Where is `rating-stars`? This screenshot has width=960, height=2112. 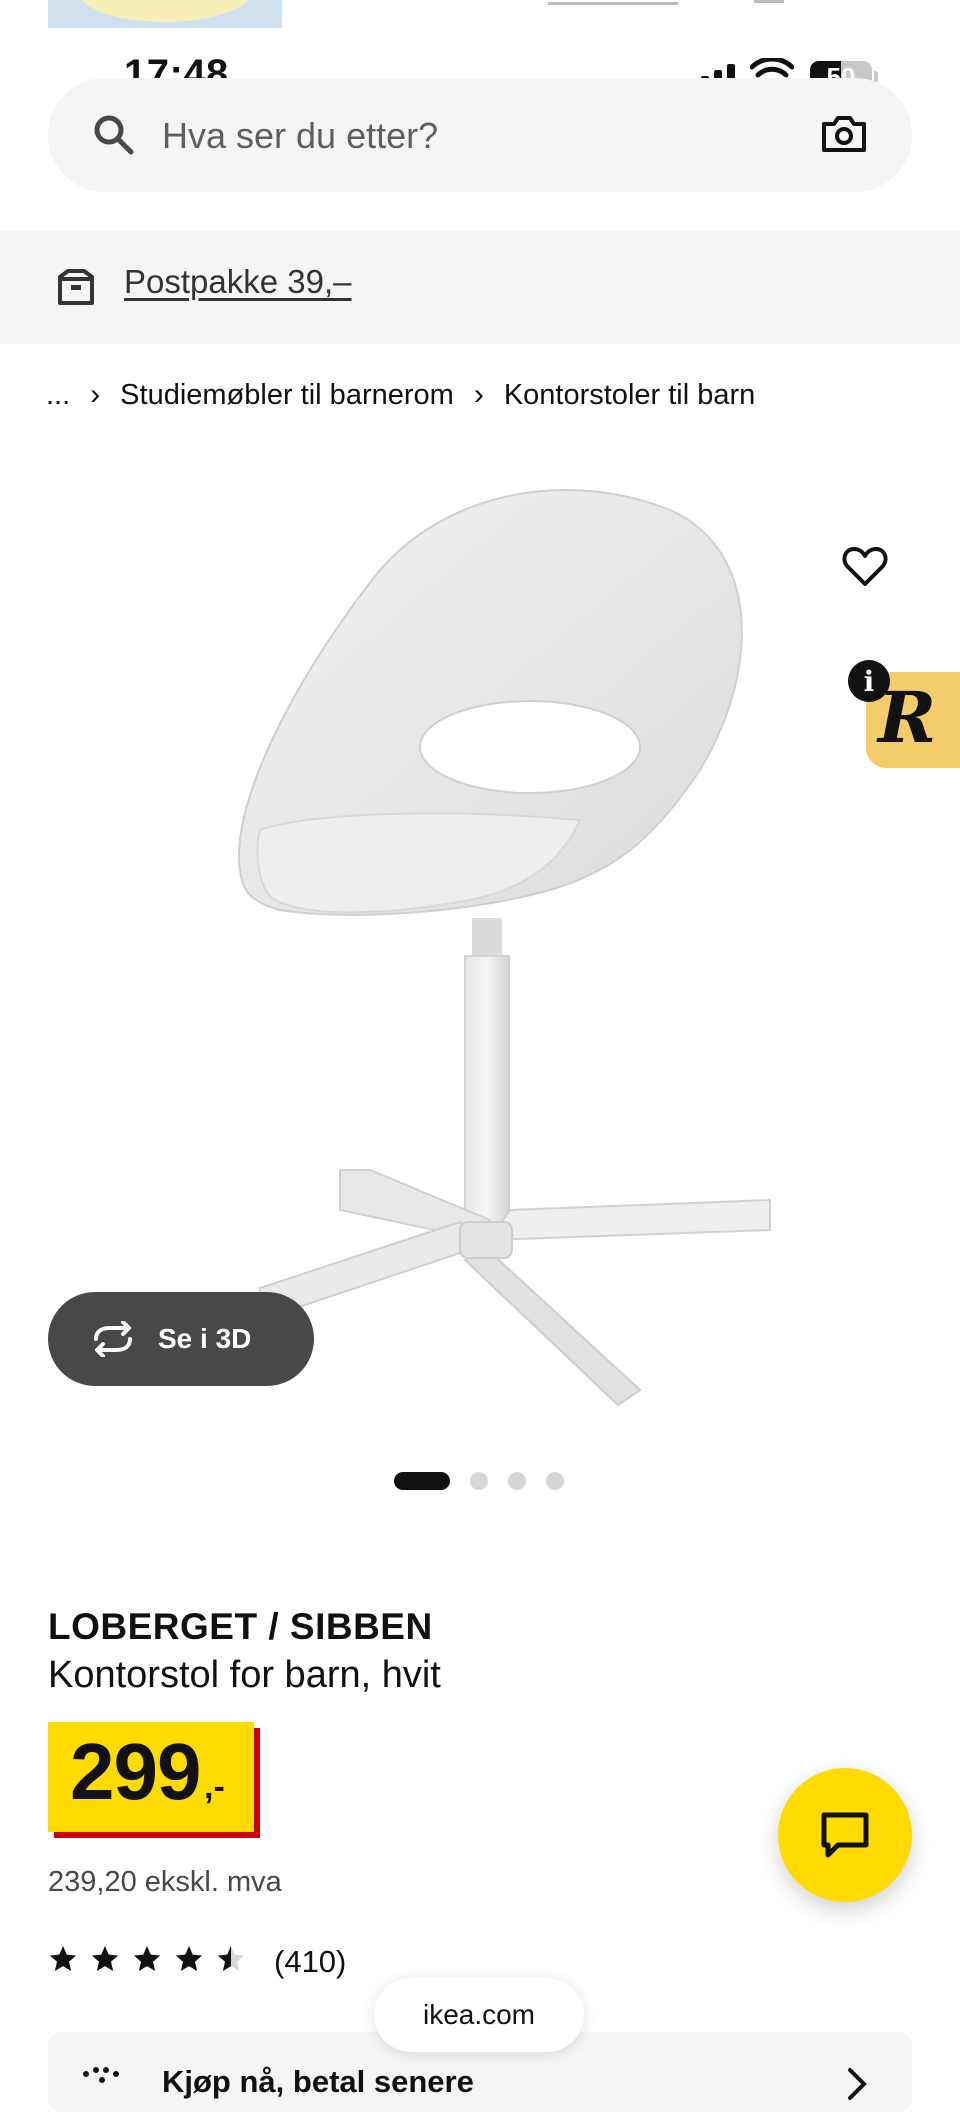 rating-stars is located at coordinates (147, 1959).